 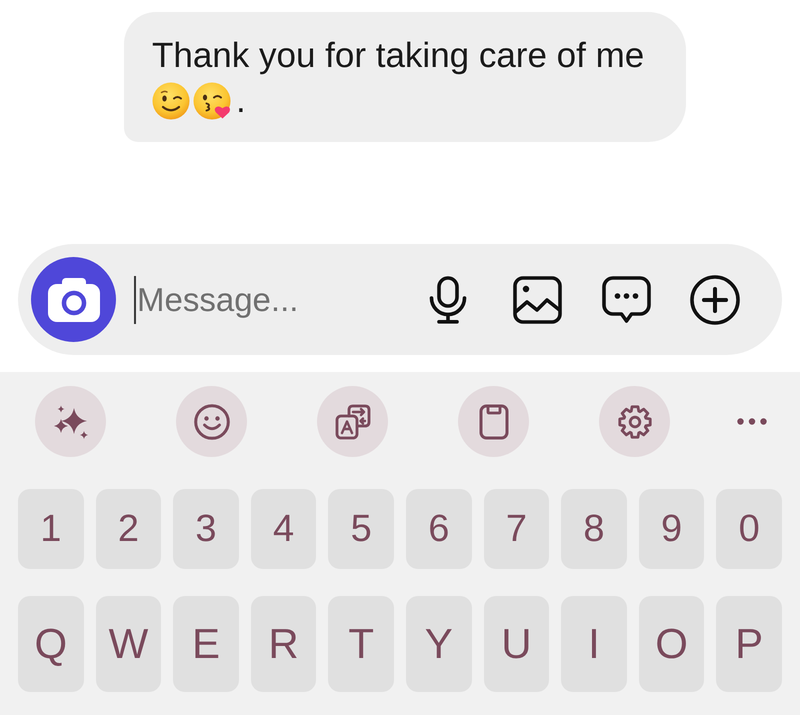 What do you see at coordinates (283, 644) in the screenshot?
I see `letter-key: R` at bounding box center [283, 644].